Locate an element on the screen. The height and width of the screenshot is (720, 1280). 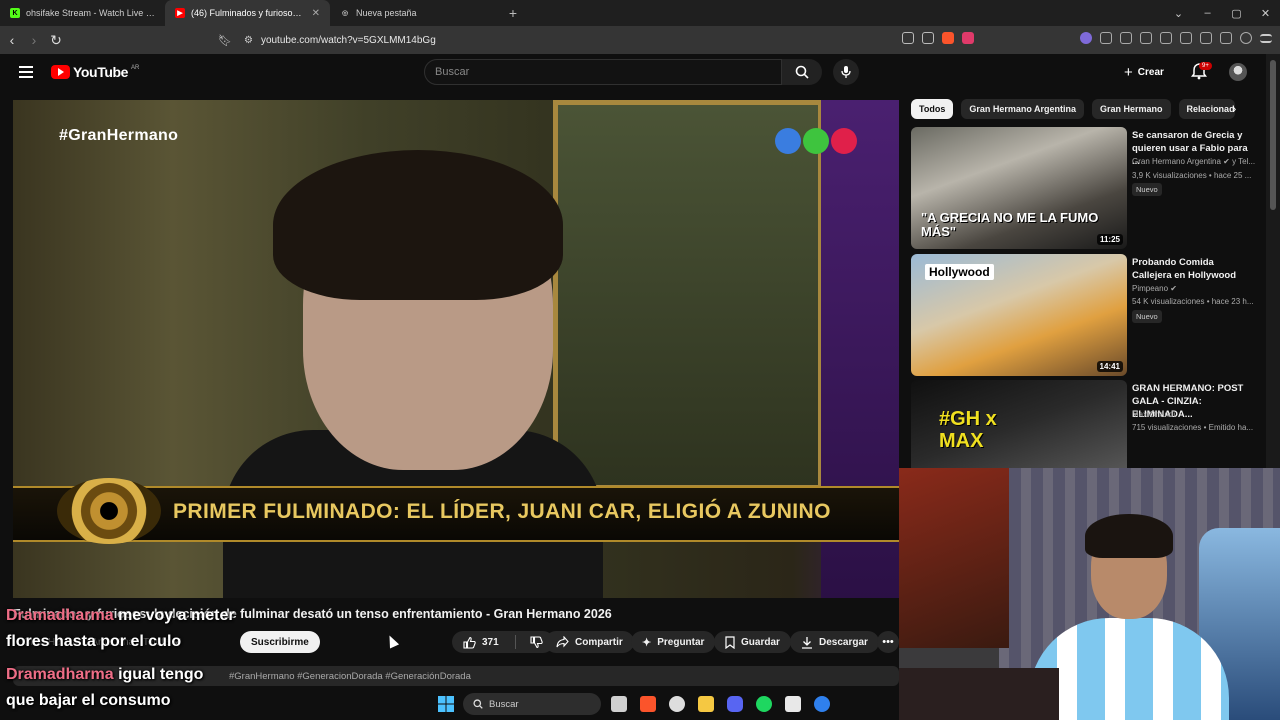
share-button: Compartir is located at coordinates (589, 642).